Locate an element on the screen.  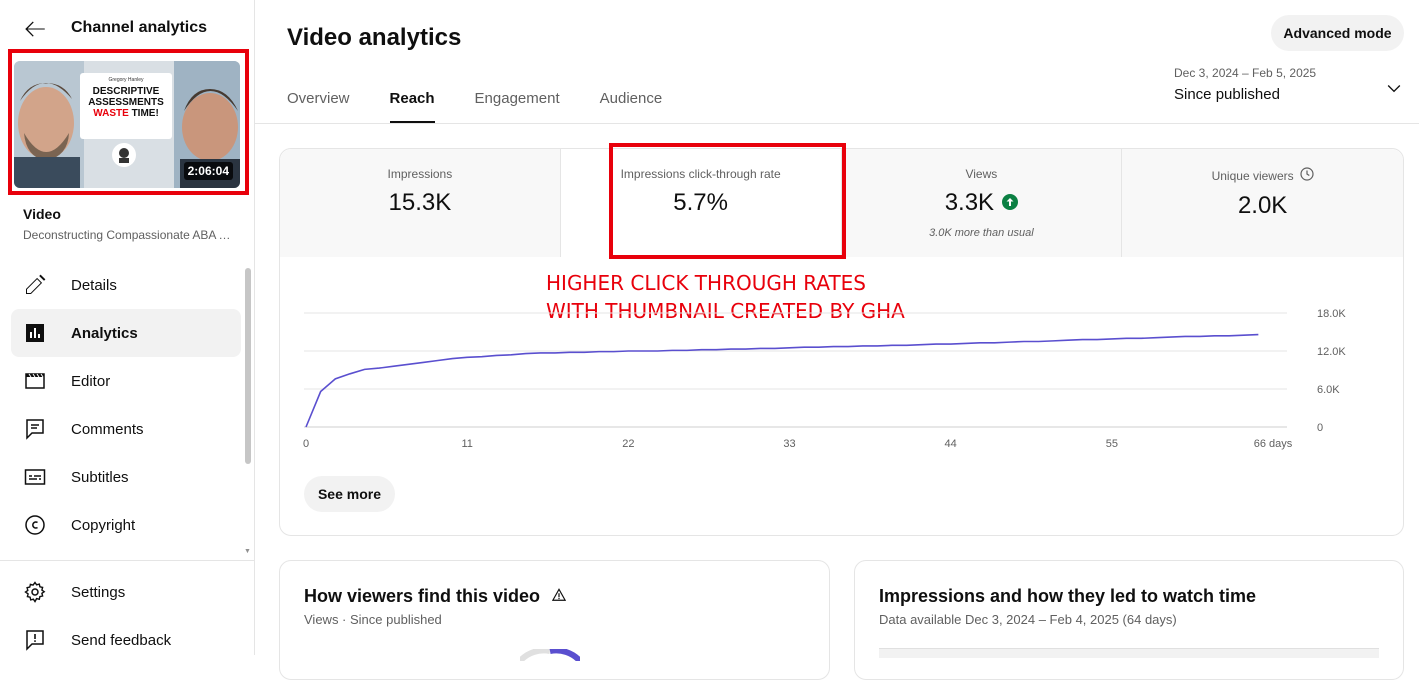
sidebar-item-settings: Settings is located at coordinates (126, 592).